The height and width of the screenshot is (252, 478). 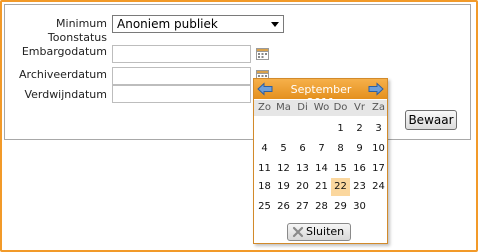 What do you see at coordinates (321, 169) in the screenshot?
I see `calendar-day: 14` at bounding box center [321, 169].